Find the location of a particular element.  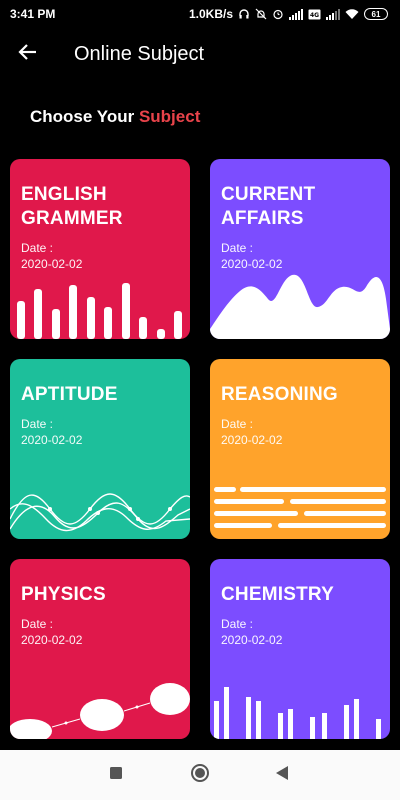

subject-title-line1: REASONING is located at coordinates (279, 394).